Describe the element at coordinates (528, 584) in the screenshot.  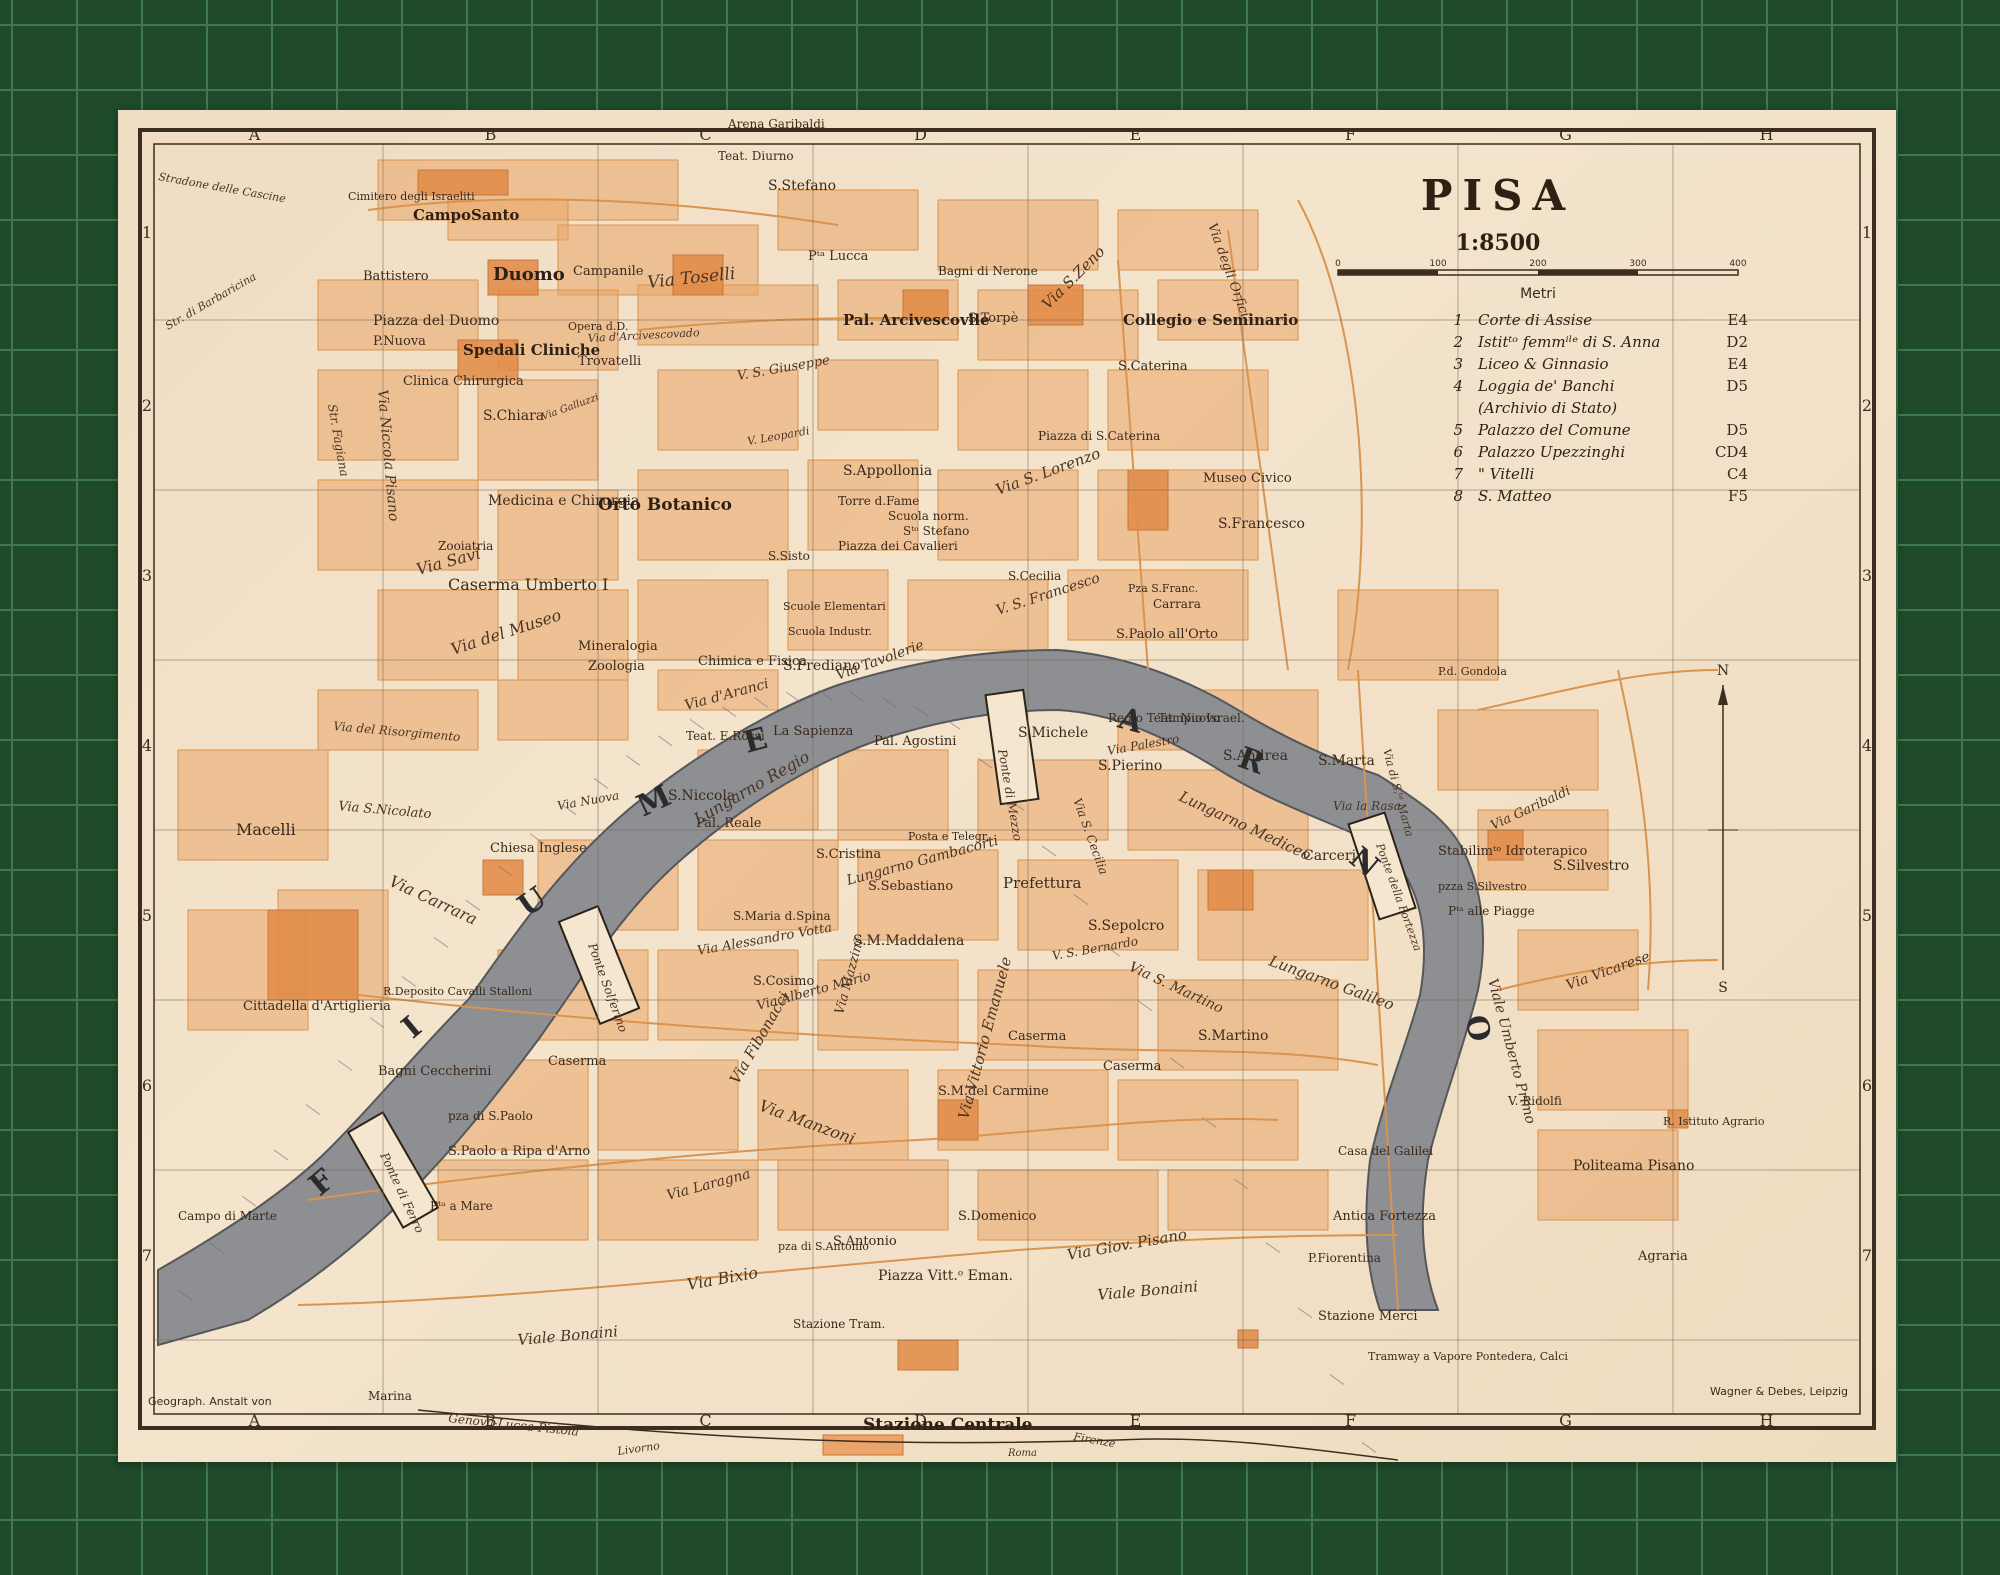
I see `place-caserma-umberto: Caserma Umberto I` at that location.